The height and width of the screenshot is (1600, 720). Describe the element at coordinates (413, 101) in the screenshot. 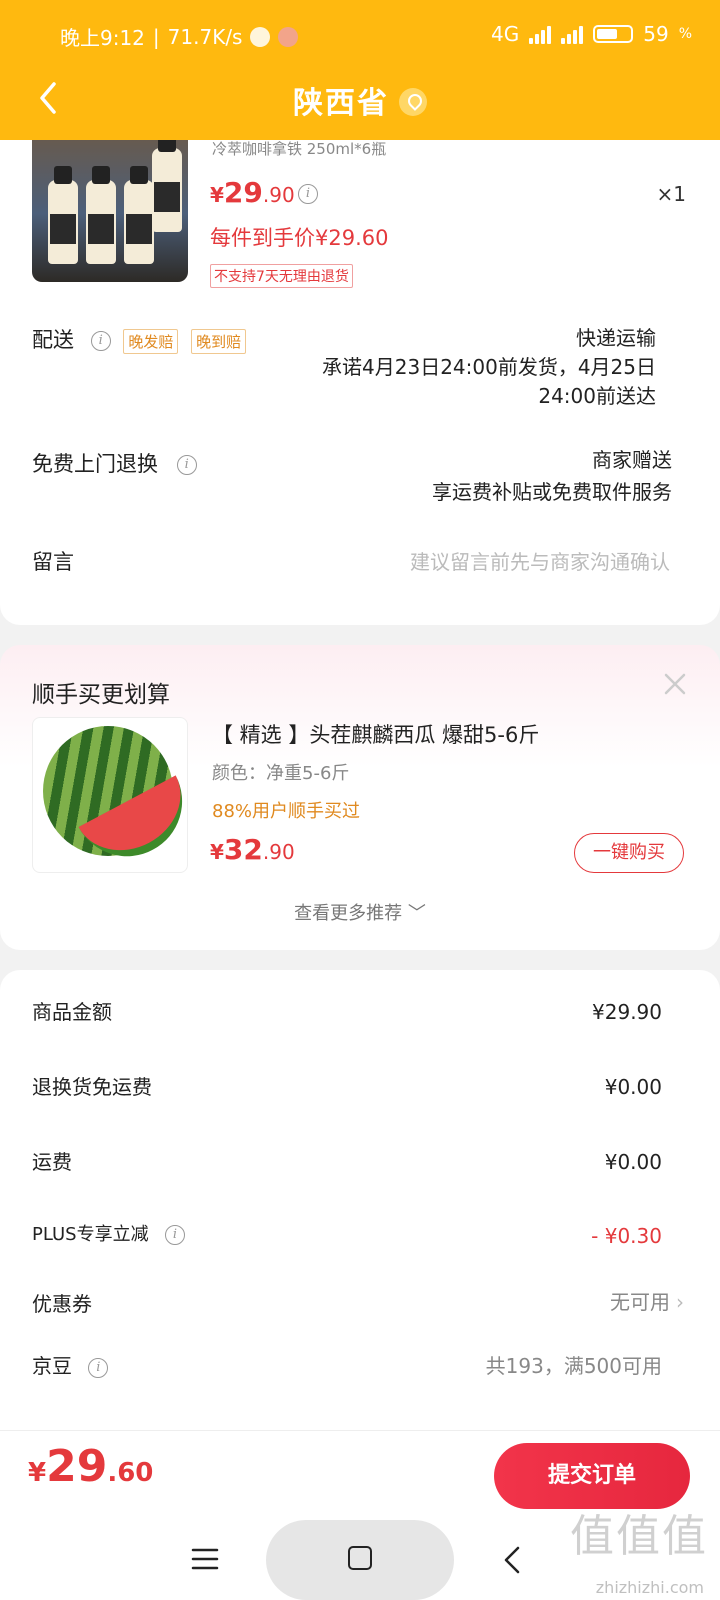

I see `location-pin-icon` at that location.